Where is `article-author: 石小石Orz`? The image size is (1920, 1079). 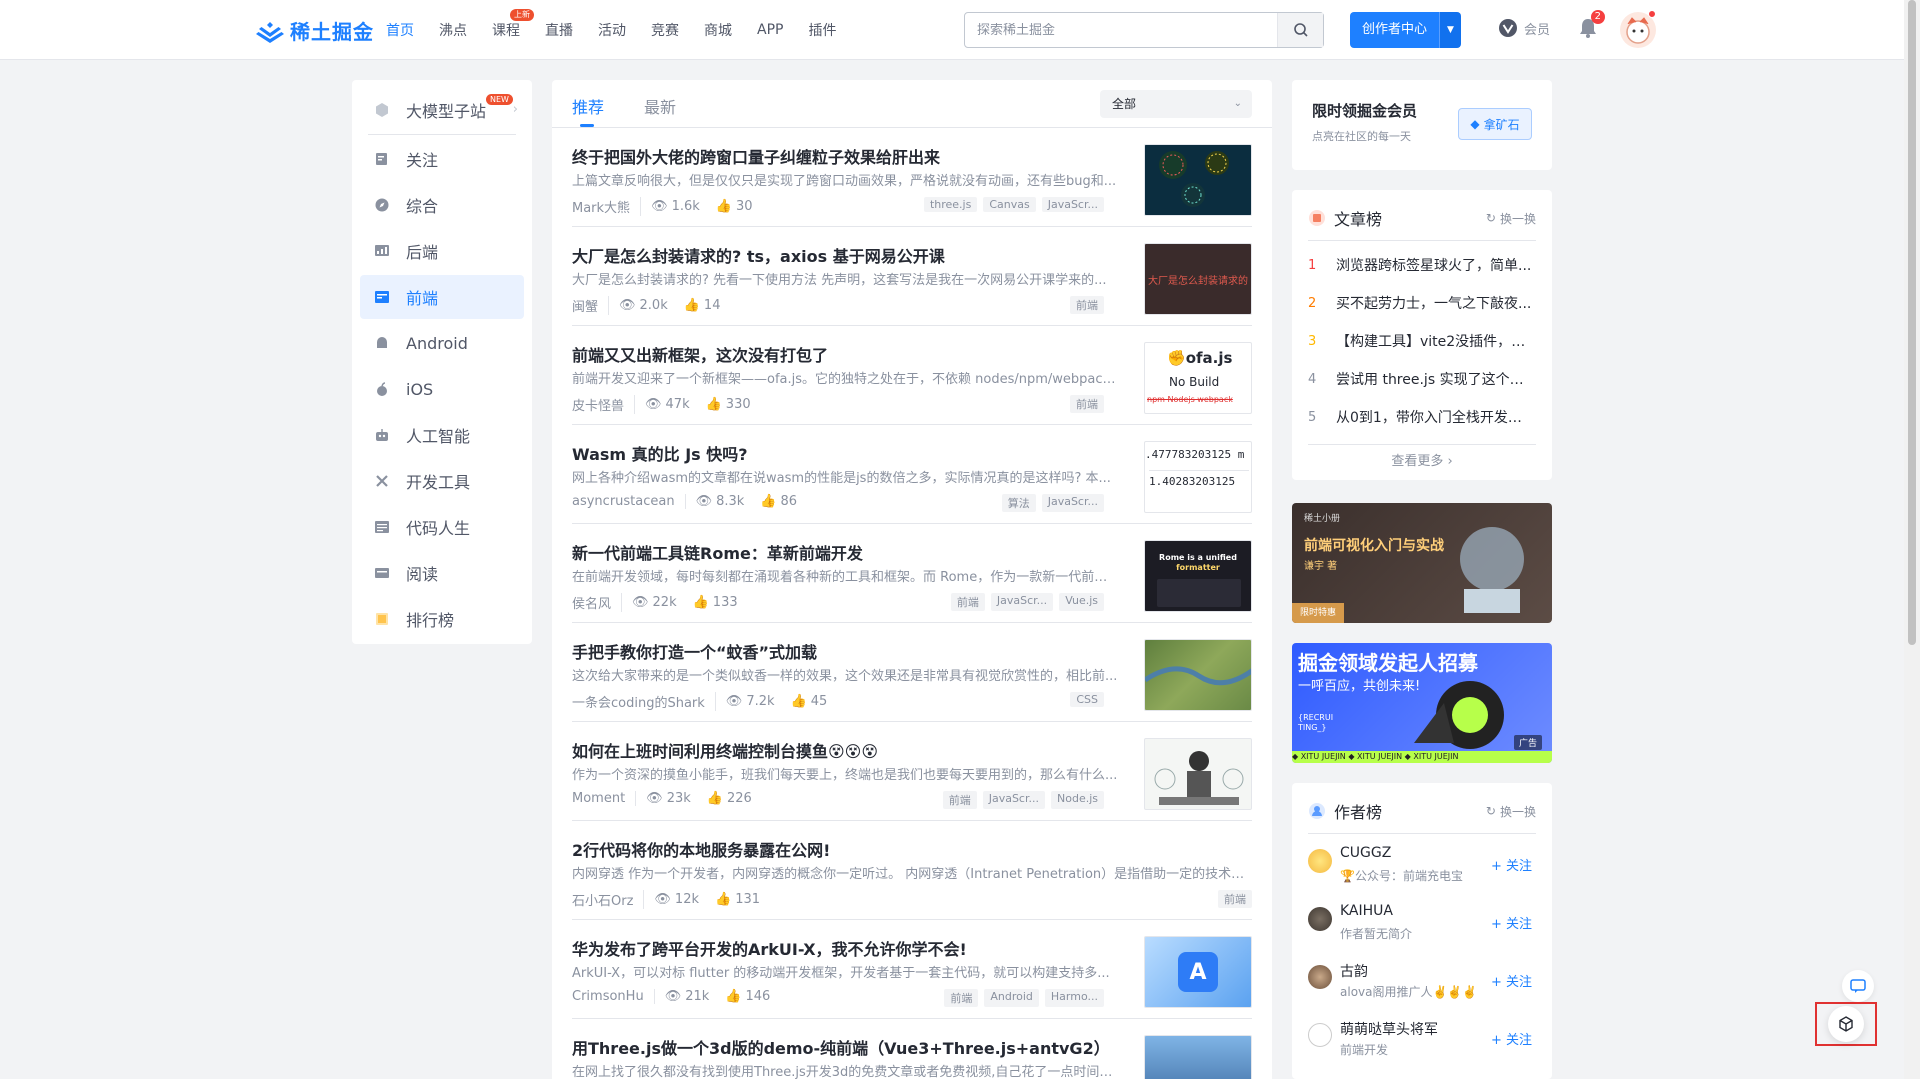
article-author: 石小石Orz is located at coordinates (608, 899).